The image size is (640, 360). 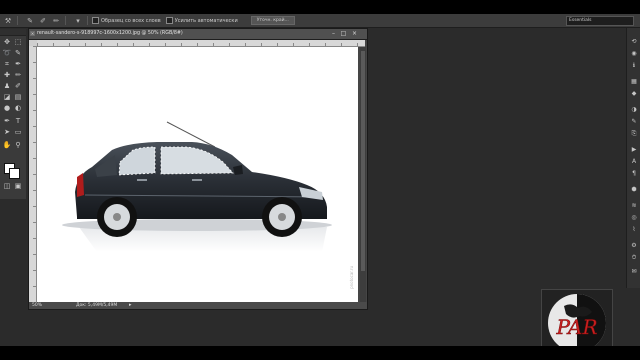 What do you see at coordinates (130, 305) in the screenshot?
I see `status-menu-arrow: ▸` at bounding box center [130, 305].